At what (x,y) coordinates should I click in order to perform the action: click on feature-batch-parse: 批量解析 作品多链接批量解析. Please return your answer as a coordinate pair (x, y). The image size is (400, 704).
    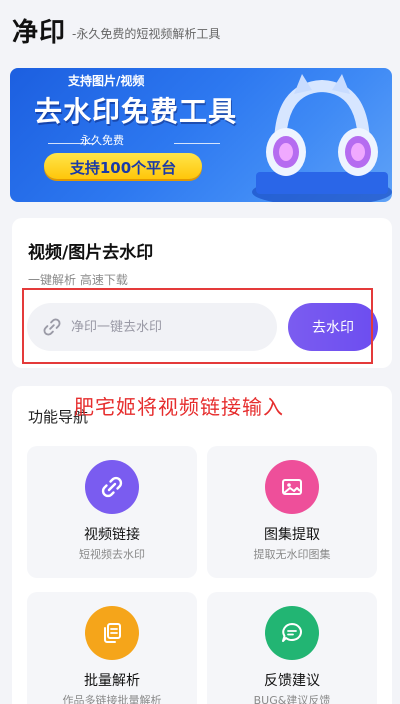
    Looking at the image, I should click on (112, 648).